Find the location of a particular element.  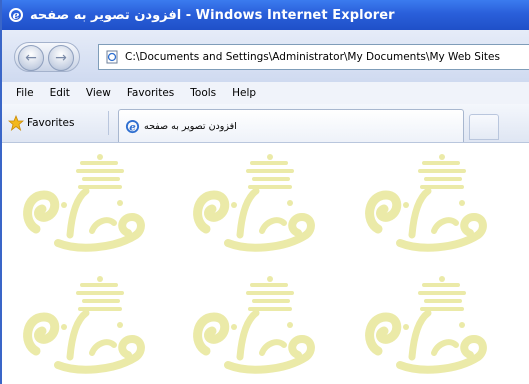

favorites-bar: Favorites e افزودن تصویر به صفحه is located at coordinates (265, 123).